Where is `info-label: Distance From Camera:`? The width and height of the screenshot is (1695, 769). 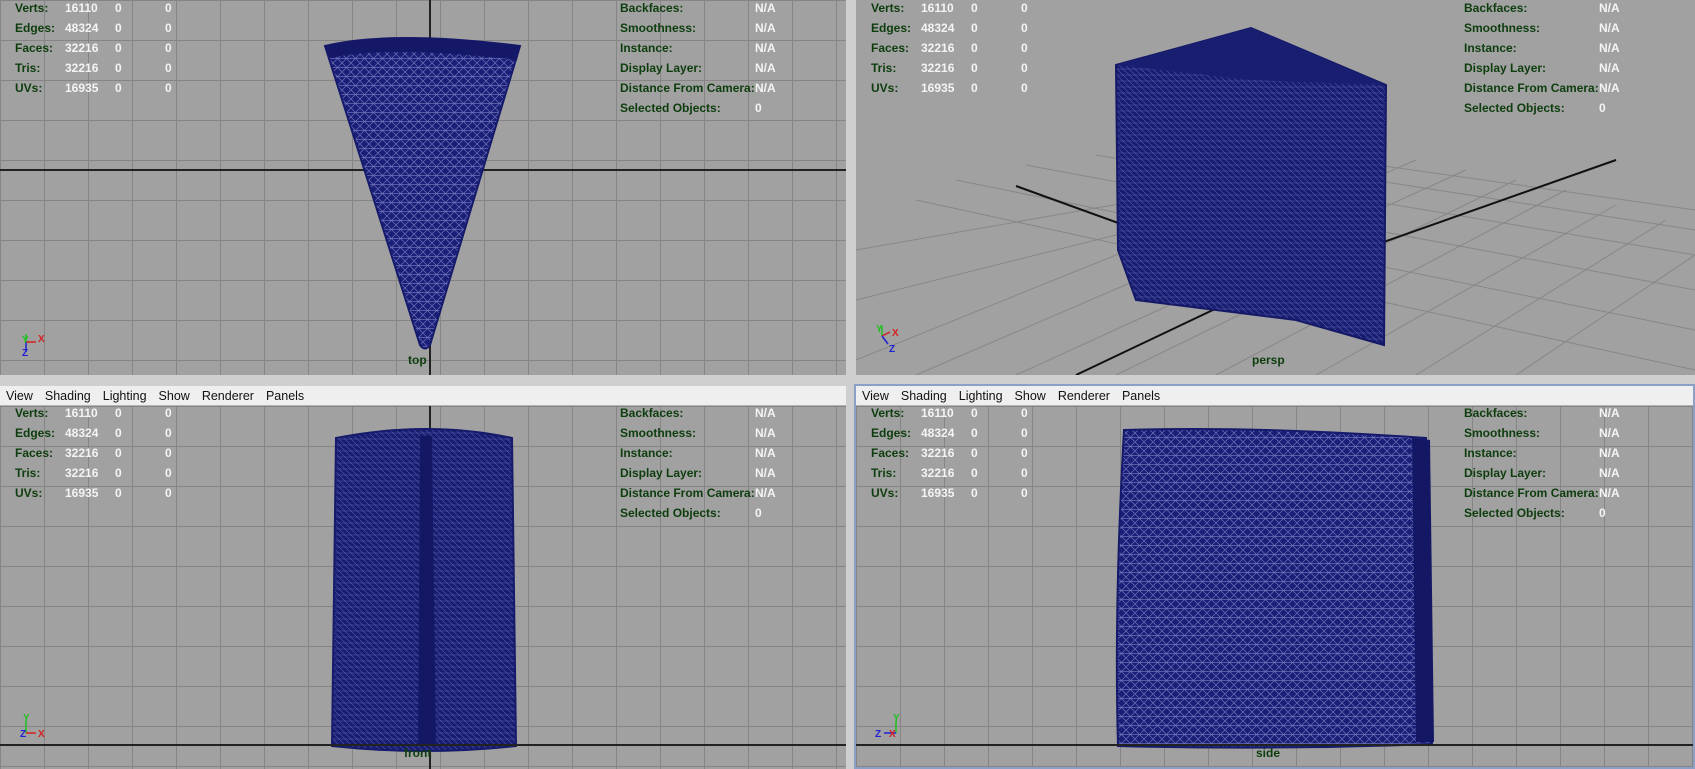 info-label: Distance From Camera: is located at coordinates (687, 88).